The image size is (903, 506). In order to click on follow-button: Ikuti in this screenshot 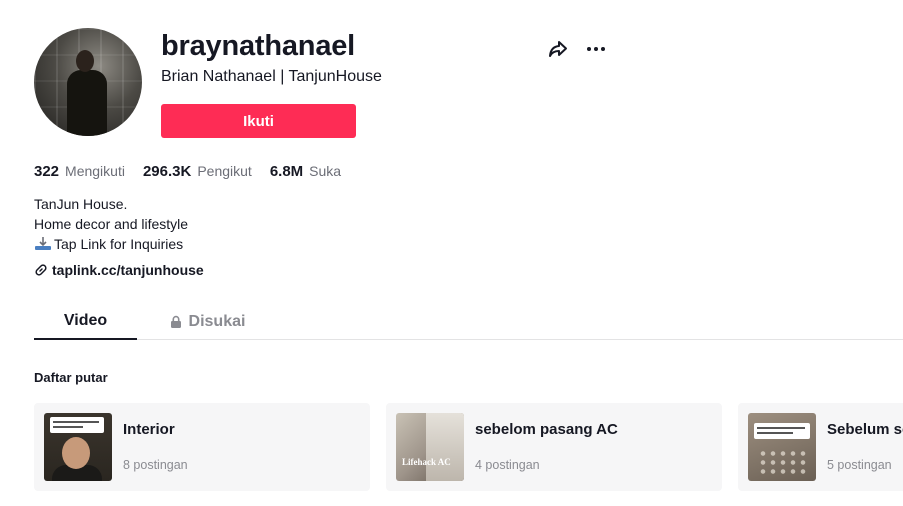, I will do `click(258, 121)`.